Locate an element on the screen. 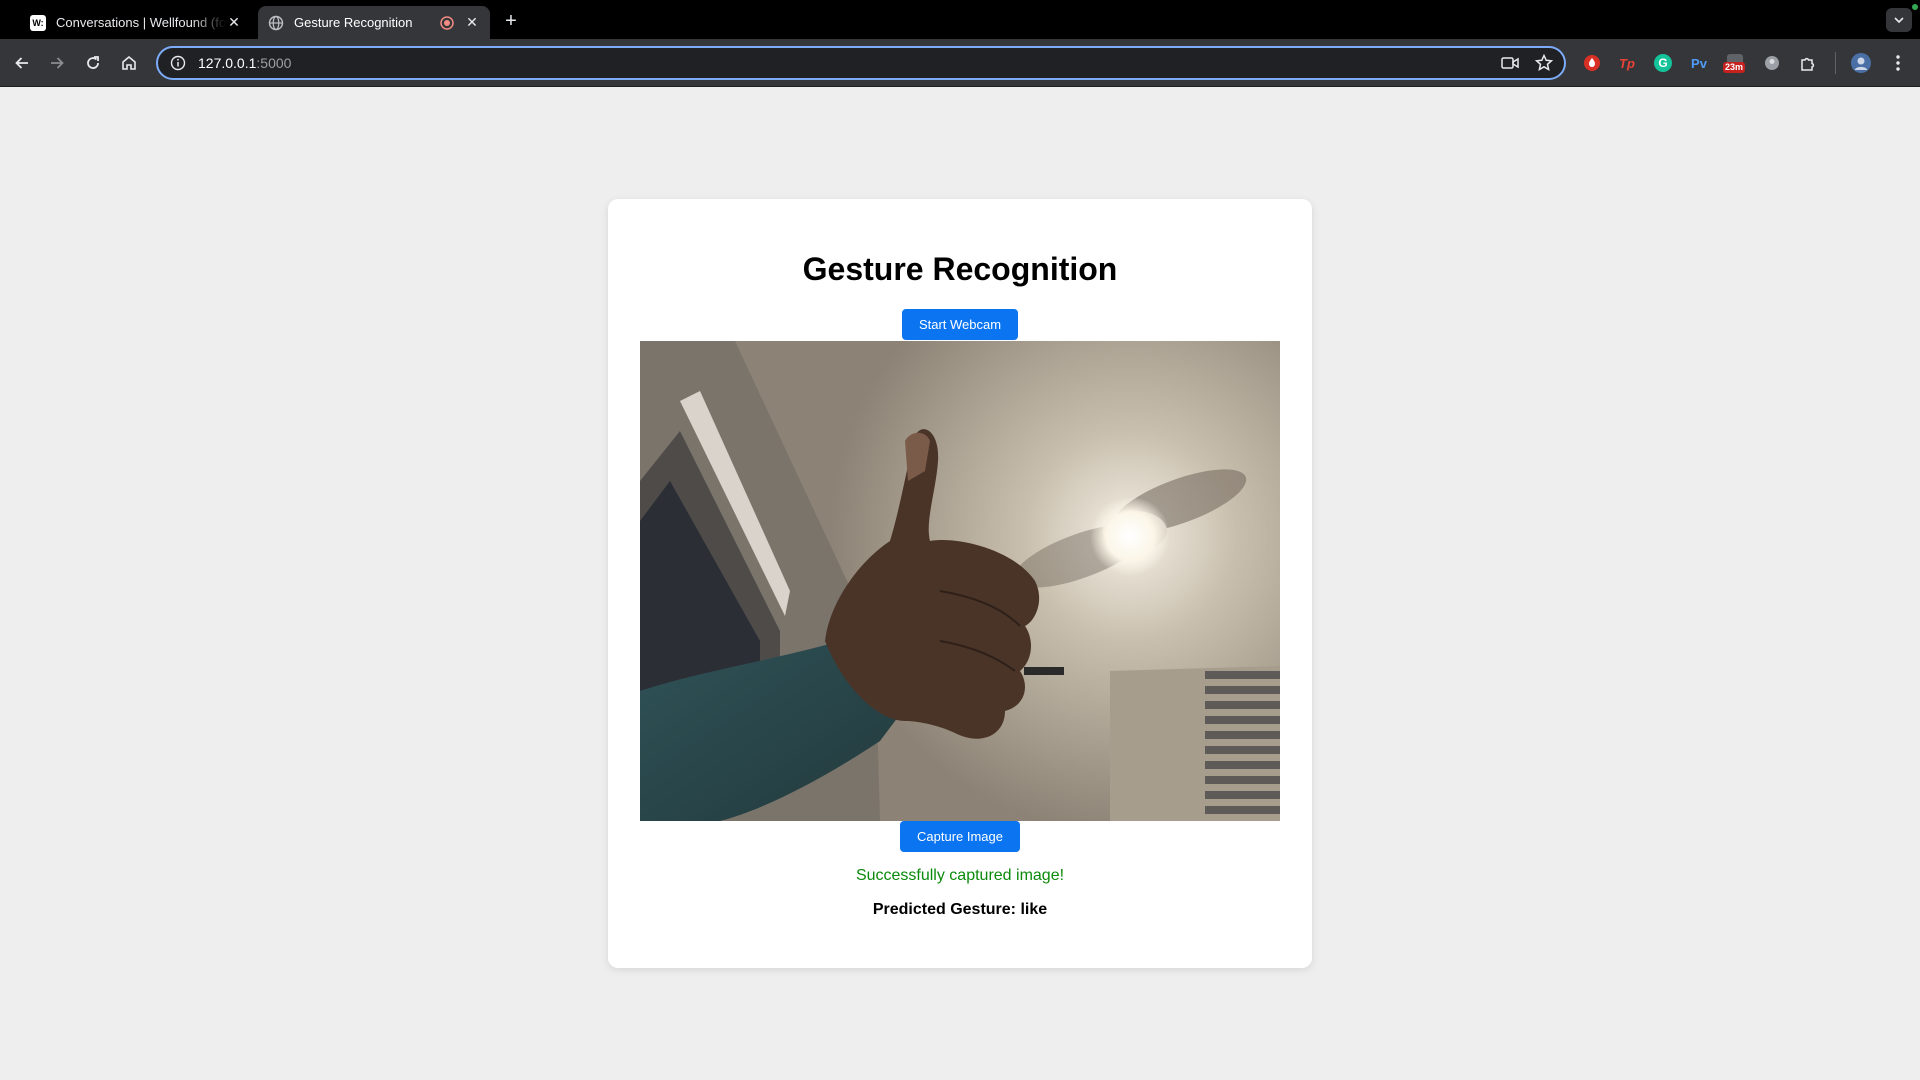 This screenshot has height=1080, width=1920. extension-circle-icon is located at coordinates (1772, 63).